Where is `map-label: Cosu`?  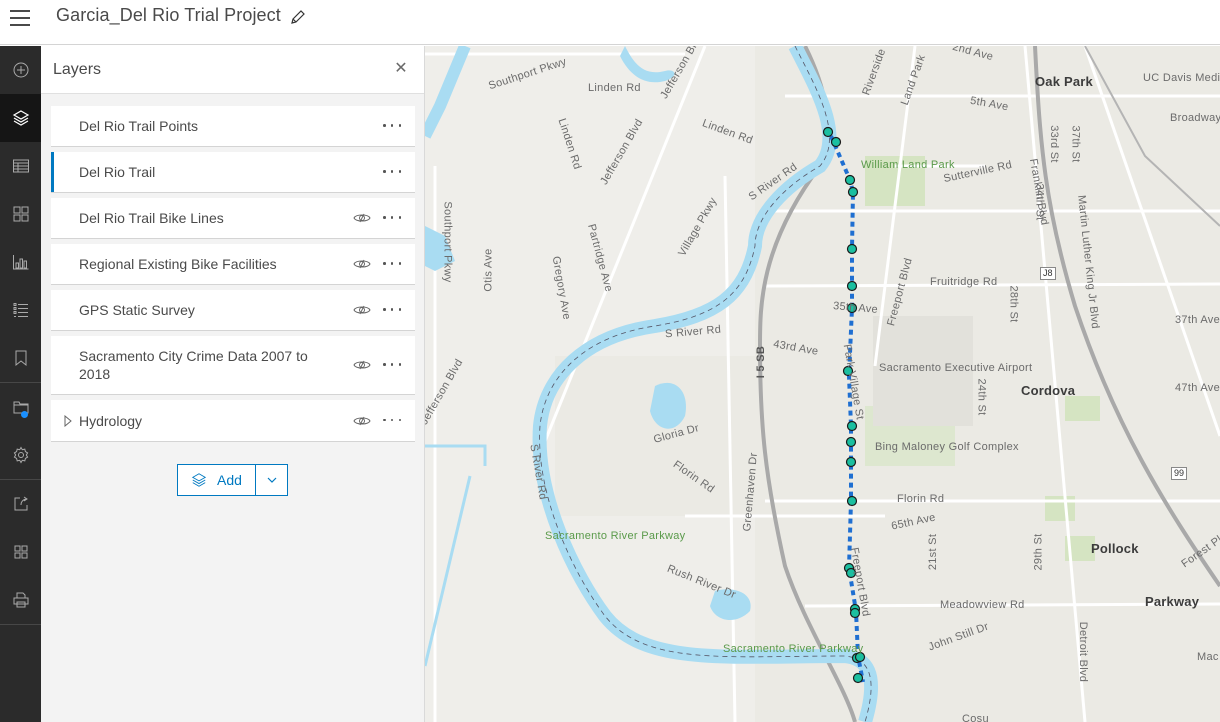
map-label: Cosu is located at coordinates (975, 717).